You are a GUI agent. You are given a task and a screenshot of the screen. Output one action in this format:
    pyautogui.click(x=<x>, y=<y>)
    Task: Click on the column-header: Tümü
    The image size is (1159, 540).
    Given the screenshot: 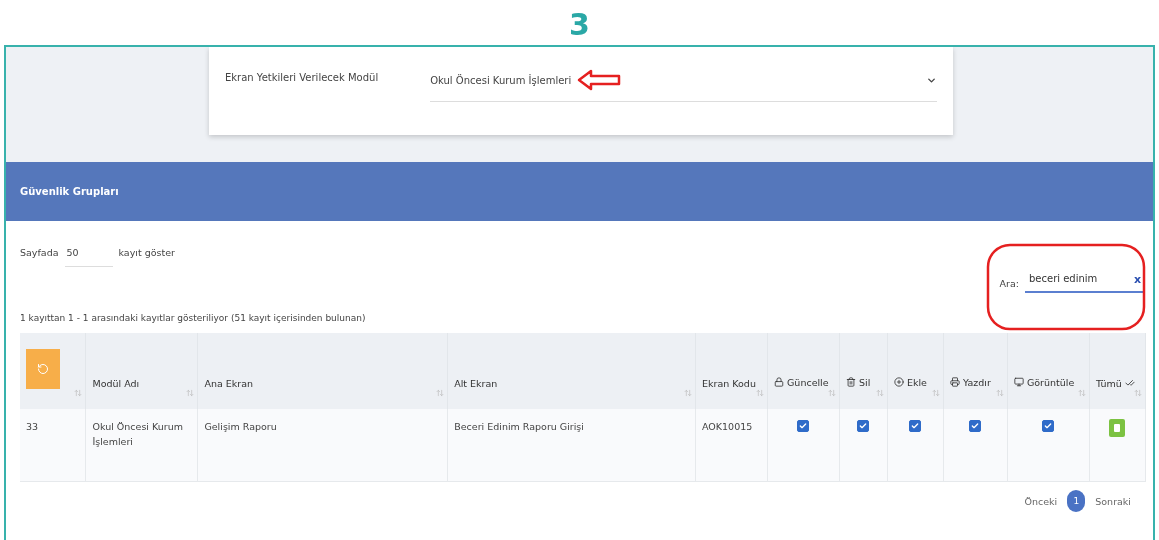 What is the action you would take?
    pyautogui.click(x=1117, y=371)
    